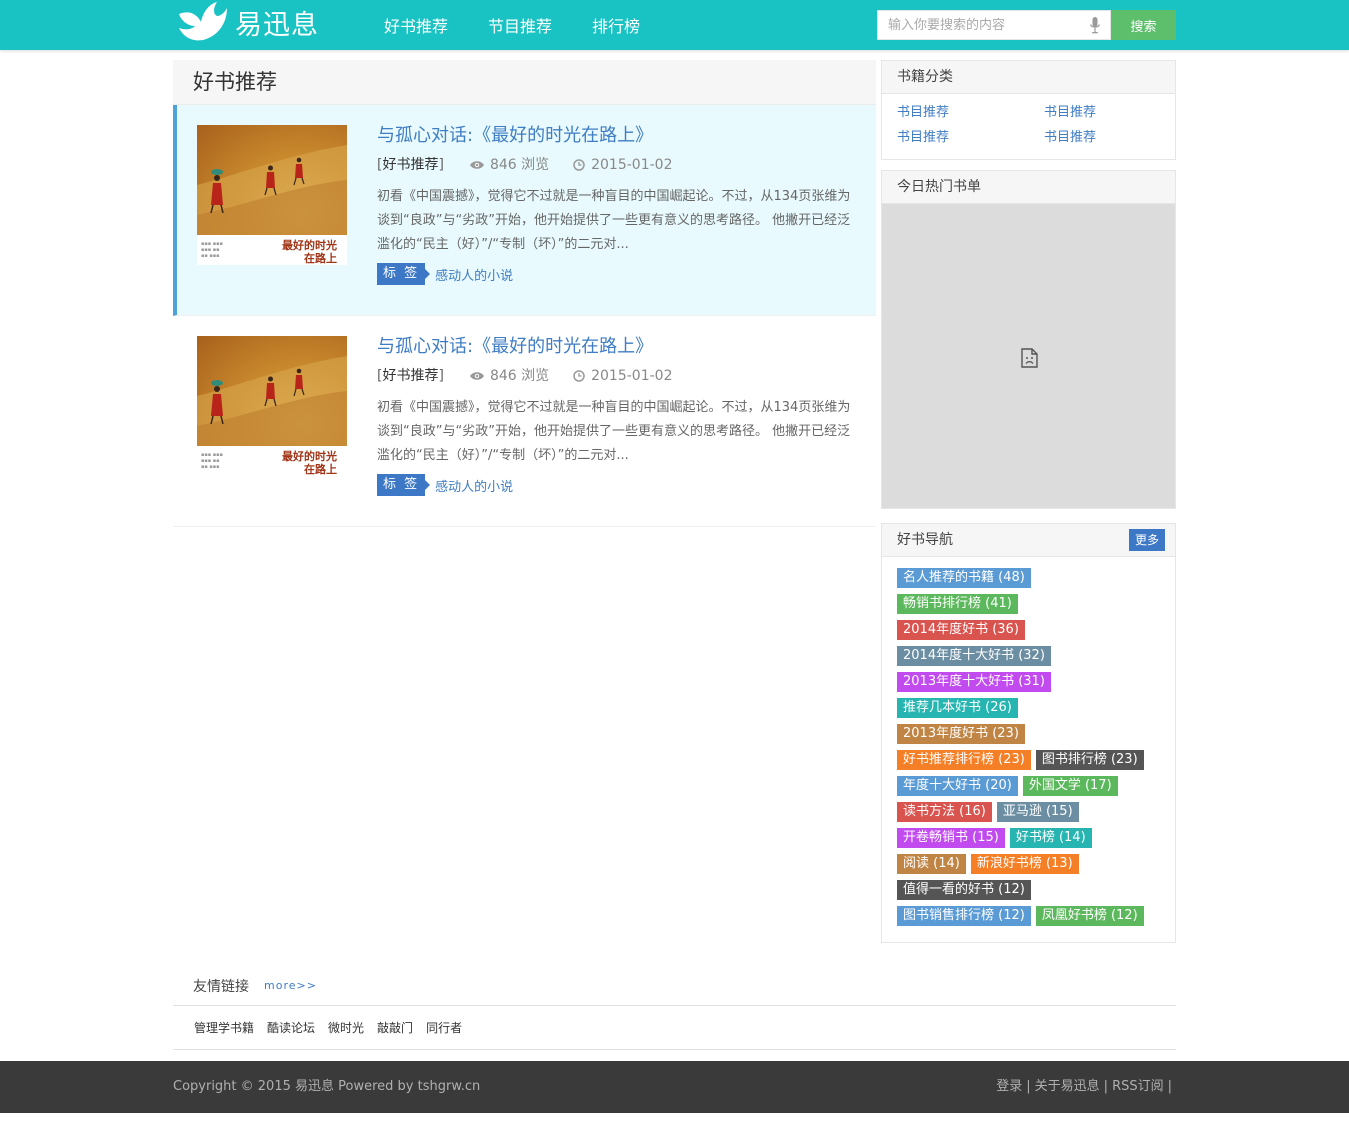 Image resolution: width=1349 pixels, height=1143 pixels. Describe the element at coordinates (1028, 540) in the screenshot. I see `panel-title: 好书导航 更多` at that location.